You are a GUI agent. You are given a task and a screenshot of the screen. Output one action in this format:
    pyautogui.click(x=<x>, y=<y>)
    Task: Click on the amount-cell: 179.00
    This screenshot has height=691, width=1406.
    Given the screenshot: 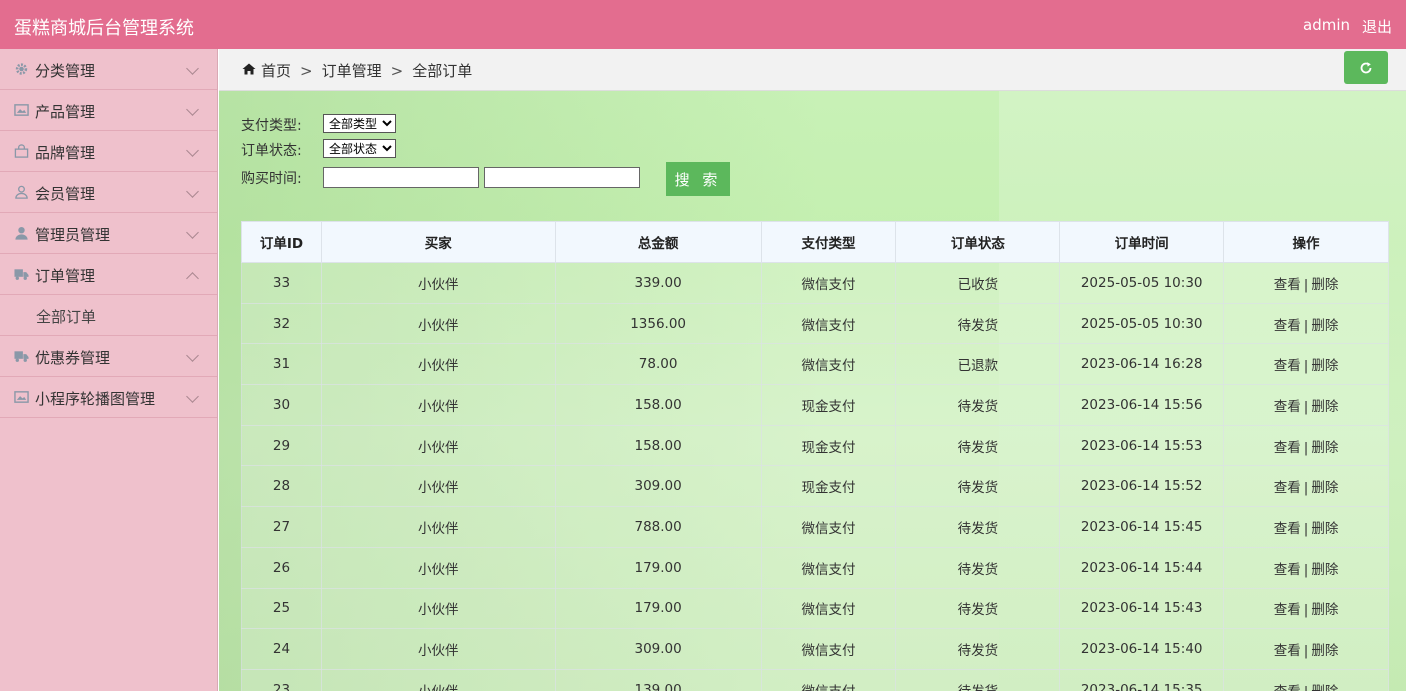 What is the action you would take?
    pyautogui.click(x=658, y=567)
    